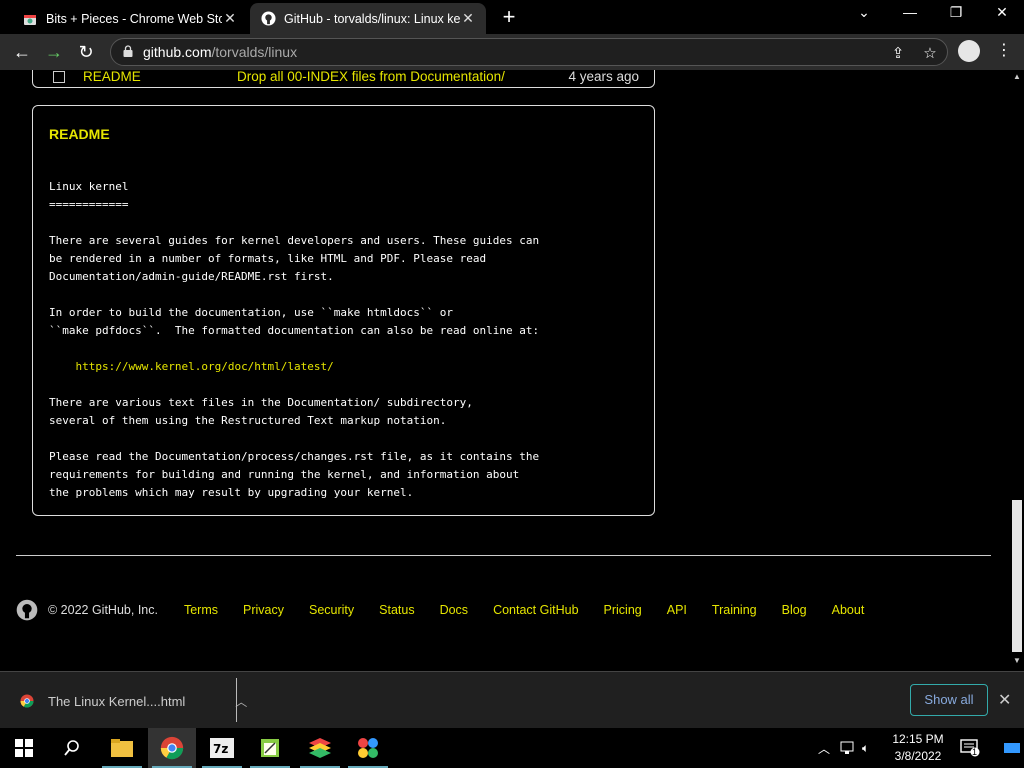  I want to click on search-icon, so click(71, 748).